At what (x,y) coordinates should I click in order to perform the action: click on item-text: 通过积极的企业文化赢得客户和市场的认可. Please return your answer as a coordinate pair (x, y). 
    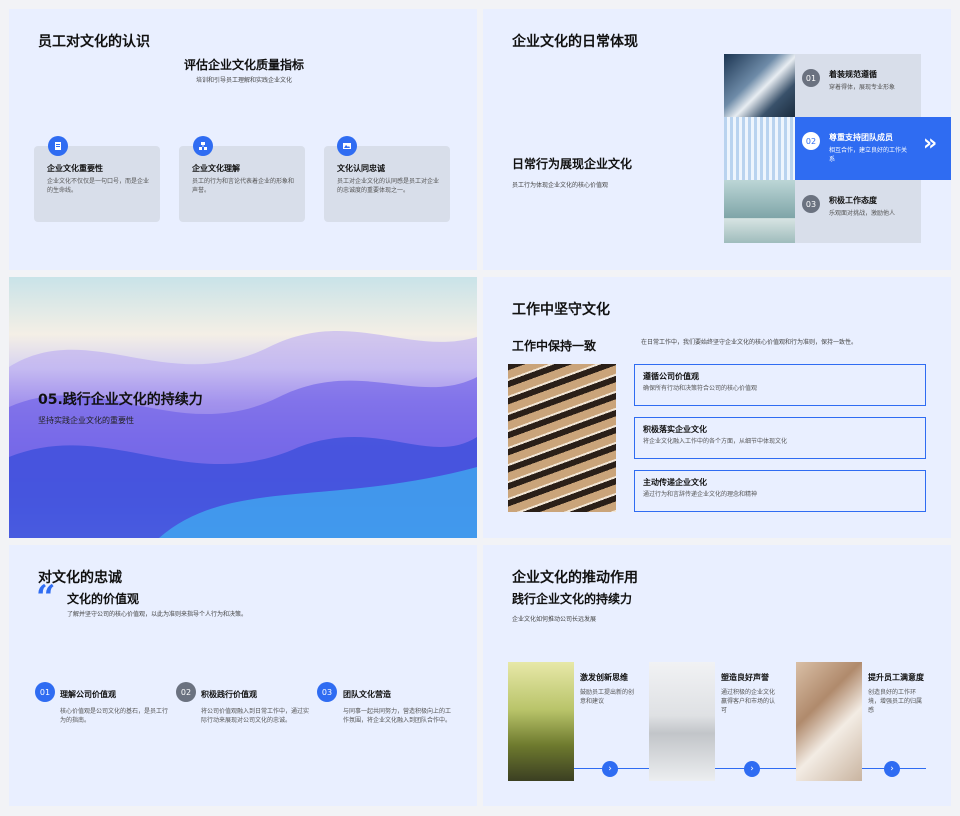
    Looking at the image, I should click on (748, 701).